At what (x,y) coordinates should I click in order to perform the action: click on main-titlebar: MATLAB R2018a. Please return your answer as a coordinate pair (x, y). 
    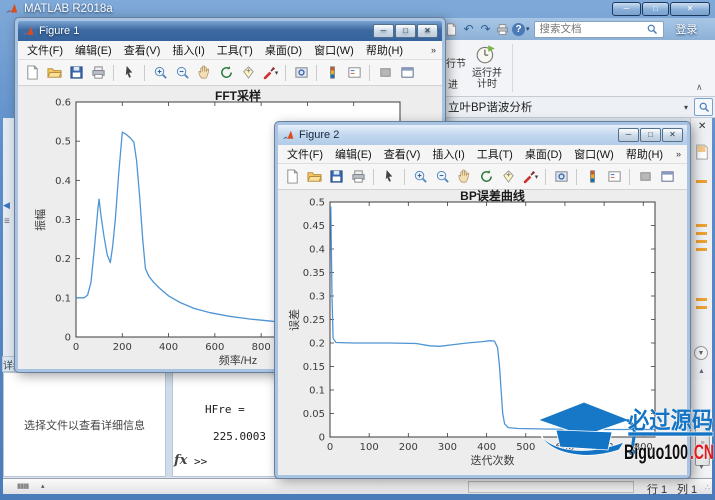
    Looking at the image, I should click on (357, 9).